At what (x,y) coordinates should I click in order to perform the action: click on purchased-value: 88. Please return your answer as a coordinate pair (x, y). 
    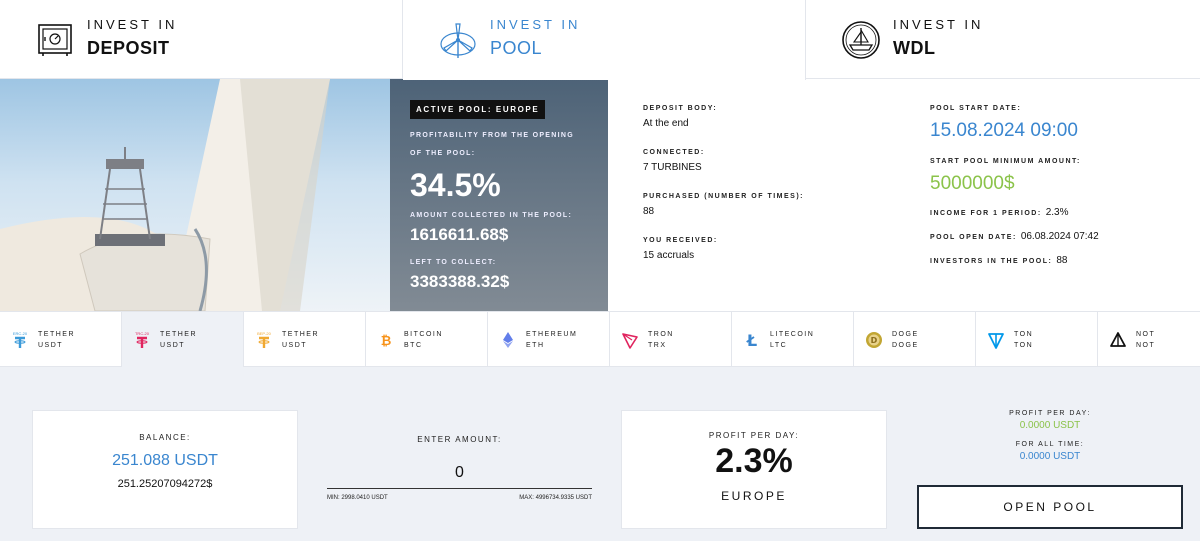
    Looking at the image, I should click on (649, 211).